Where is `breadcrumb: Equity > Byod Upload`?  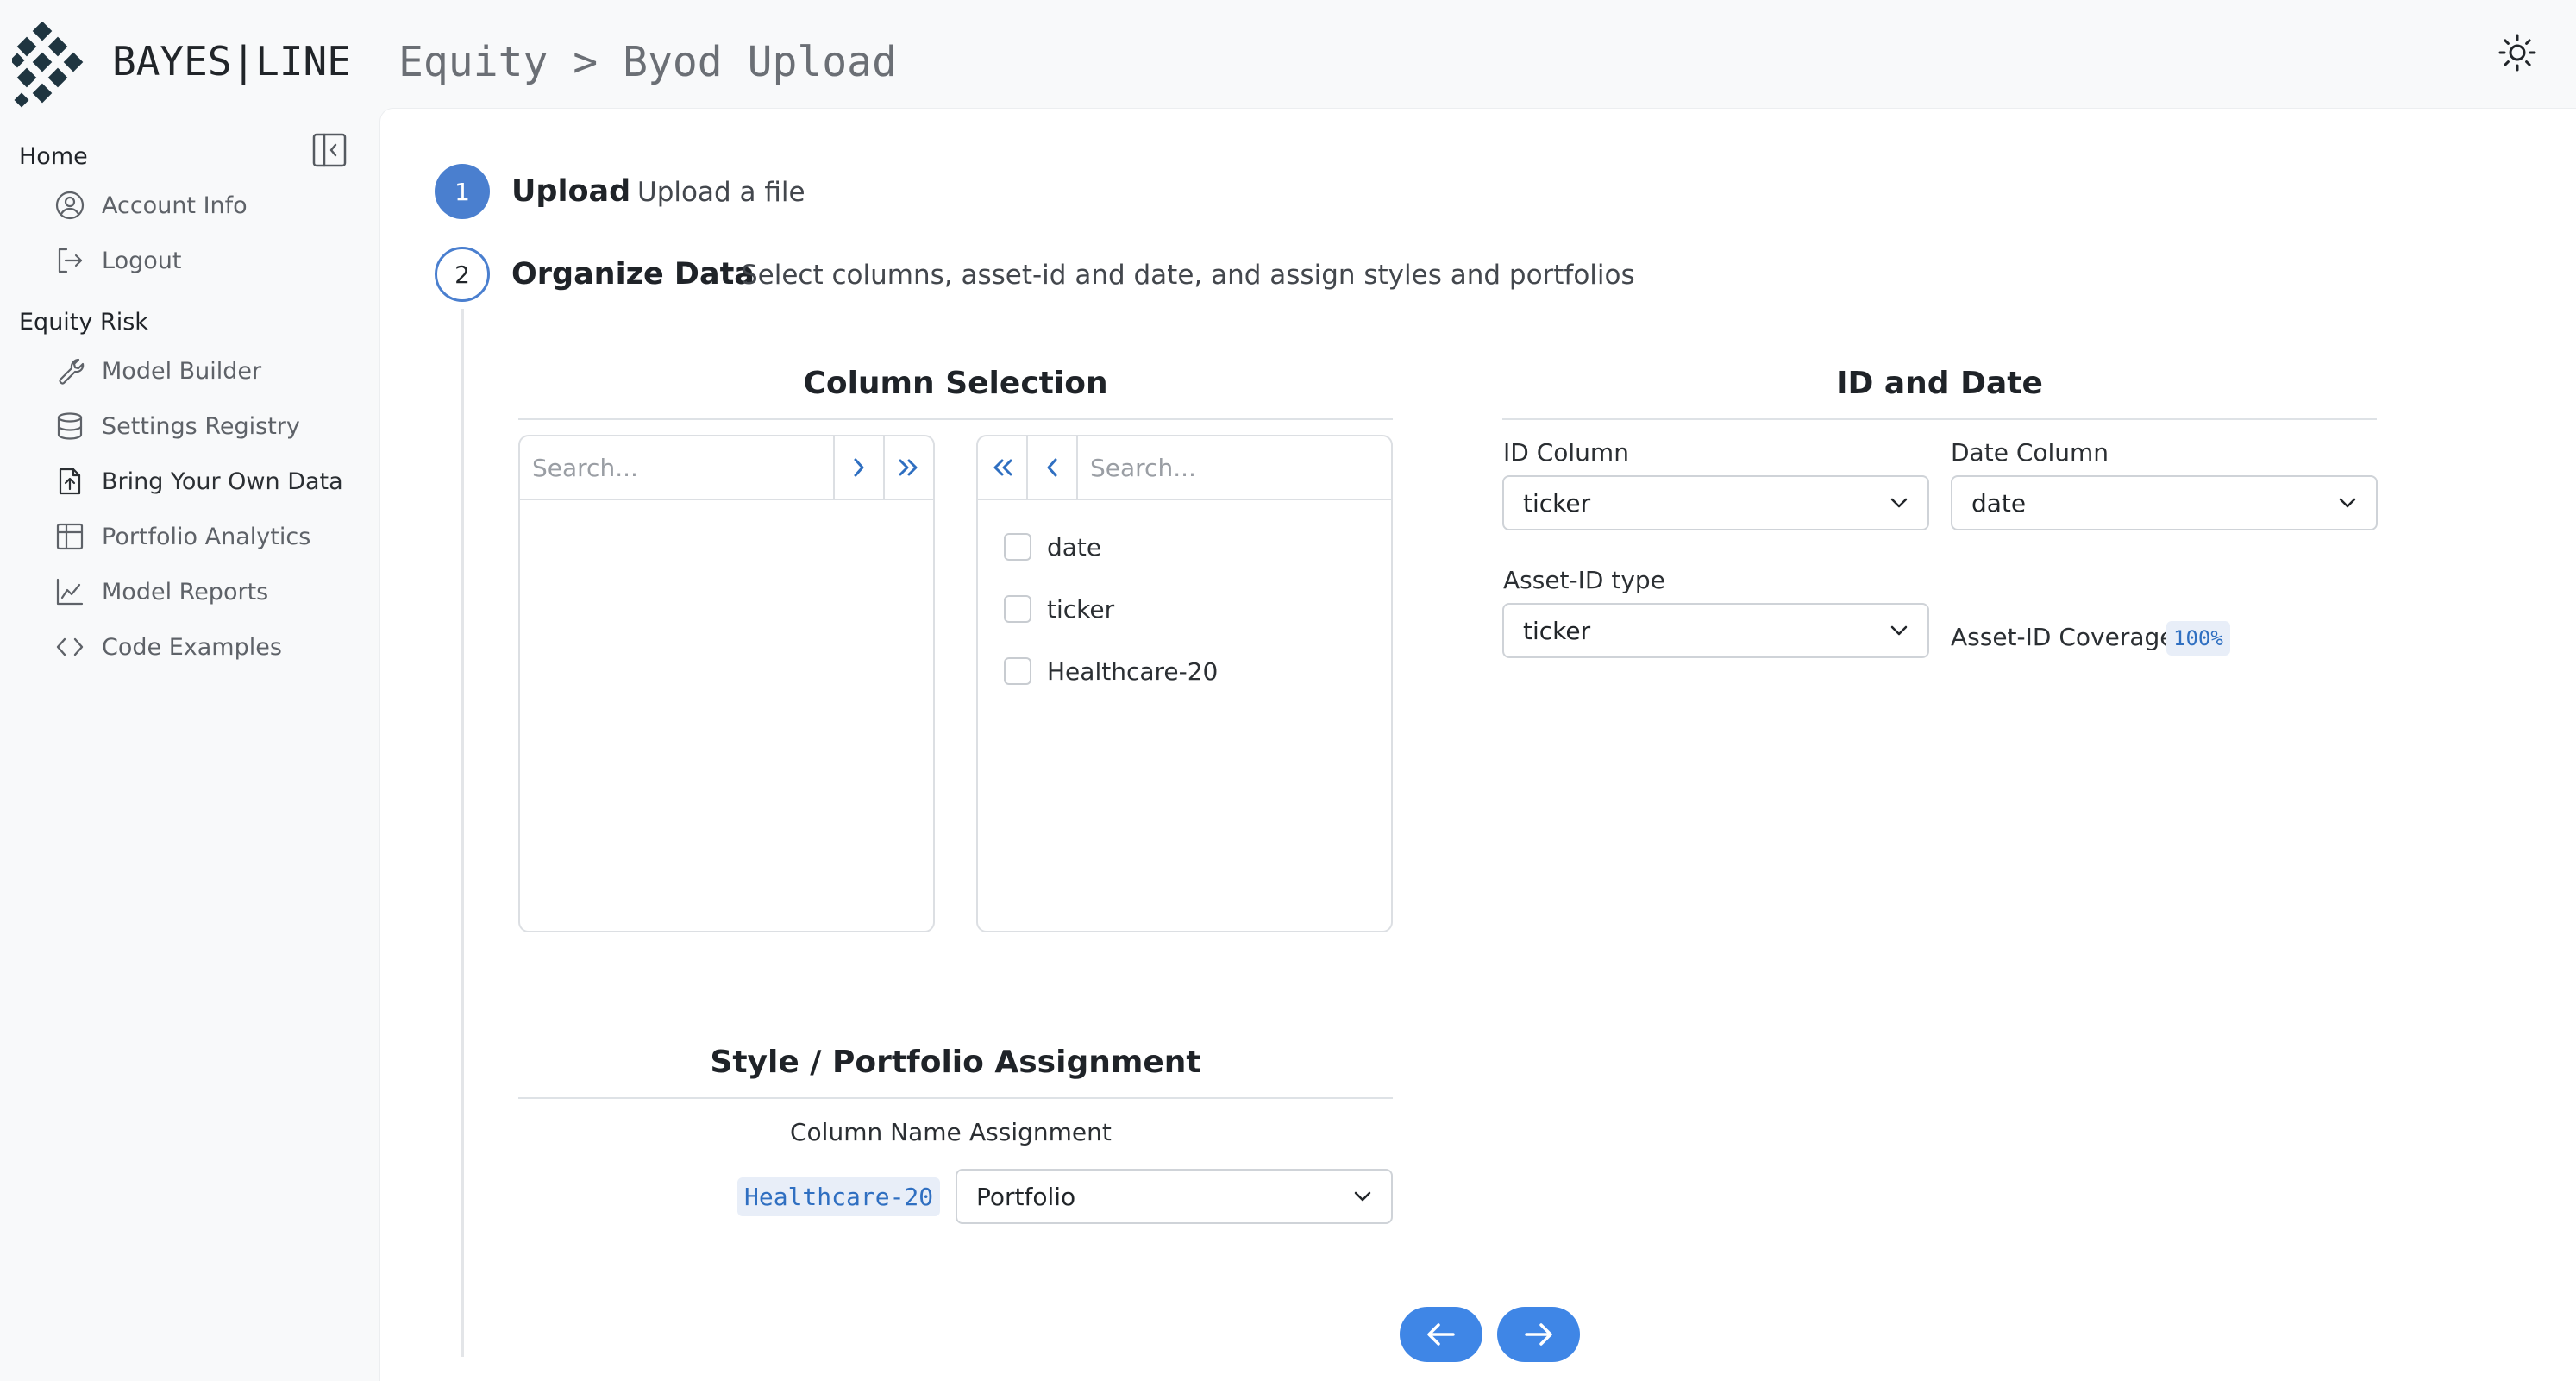 breadcrumb: Equity > Byod Upload is located at coordinates (647, 62).